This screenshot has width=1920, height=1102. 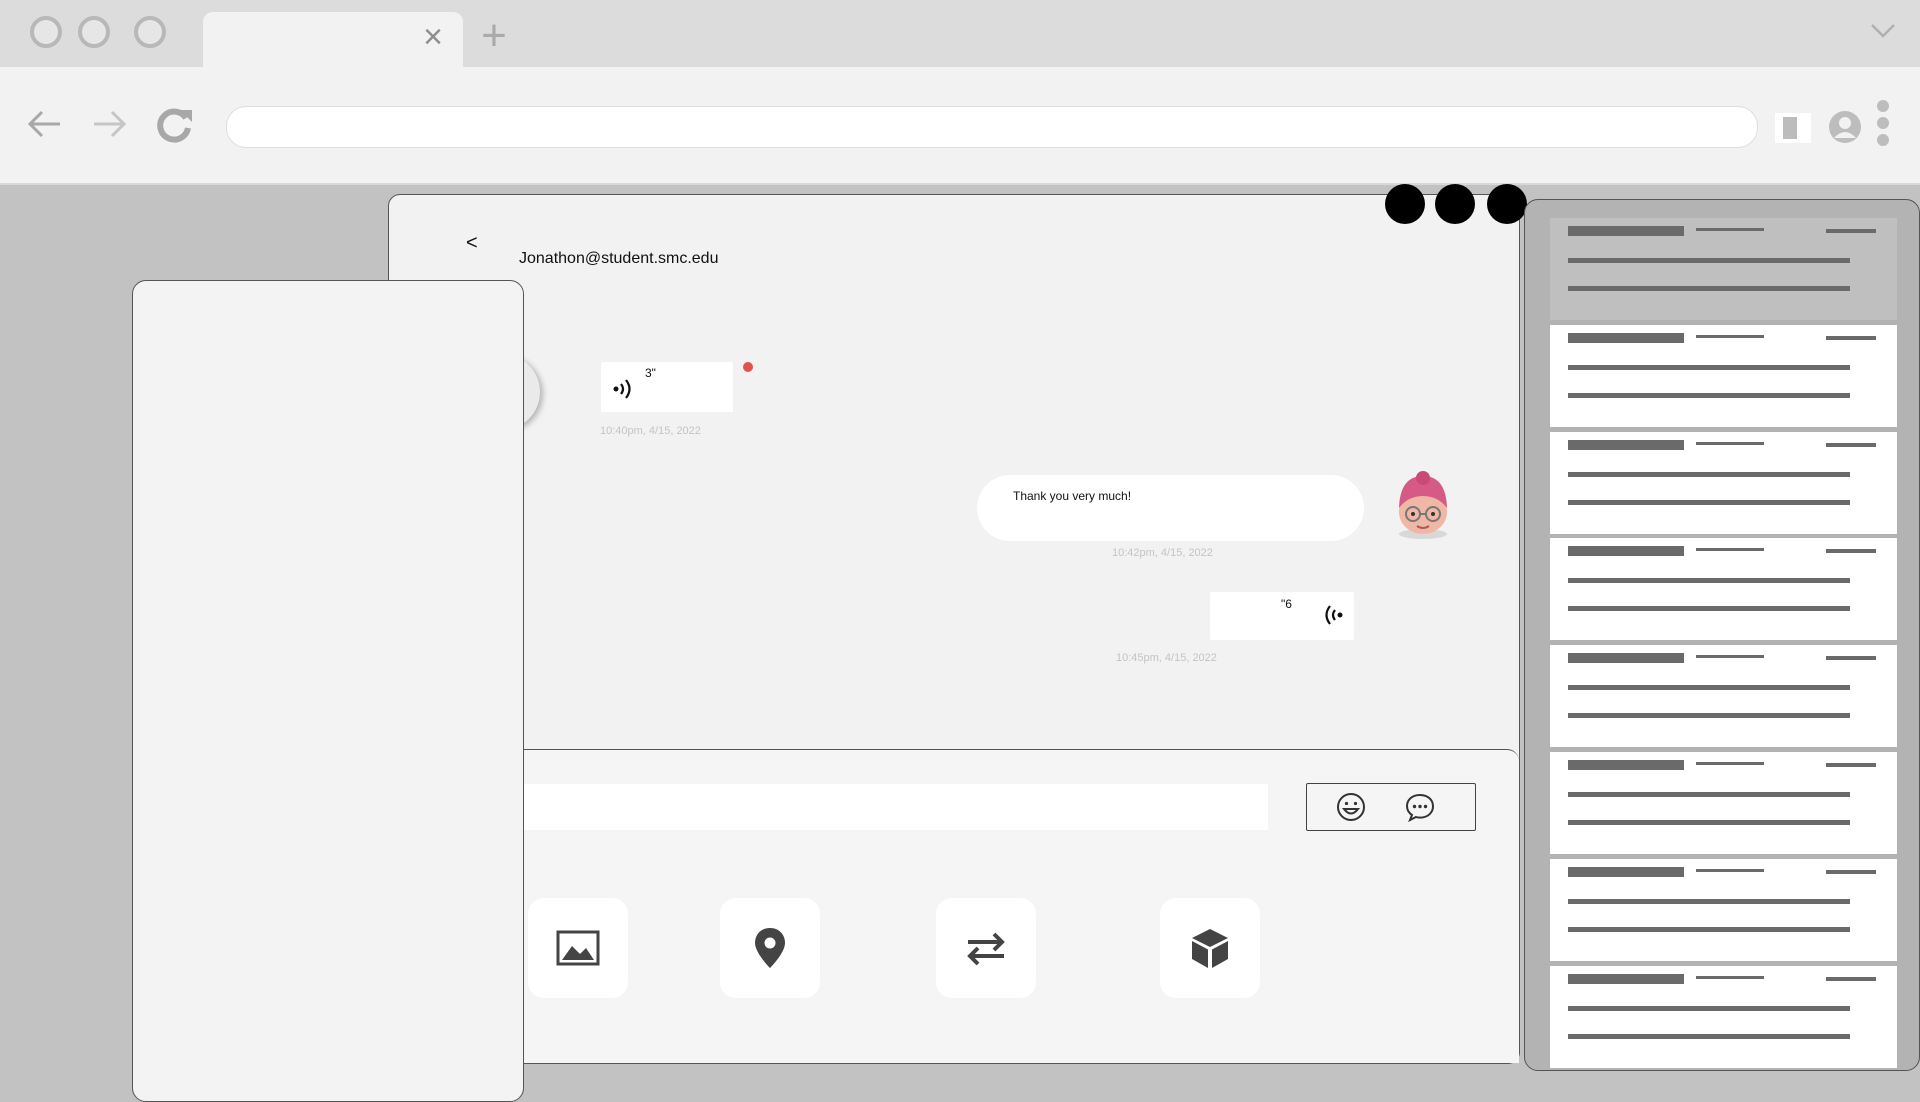 What do you see at coordinates (94, 32) in the screenshot?
I see `window-minimize-control` at bounding box center [94, 32].